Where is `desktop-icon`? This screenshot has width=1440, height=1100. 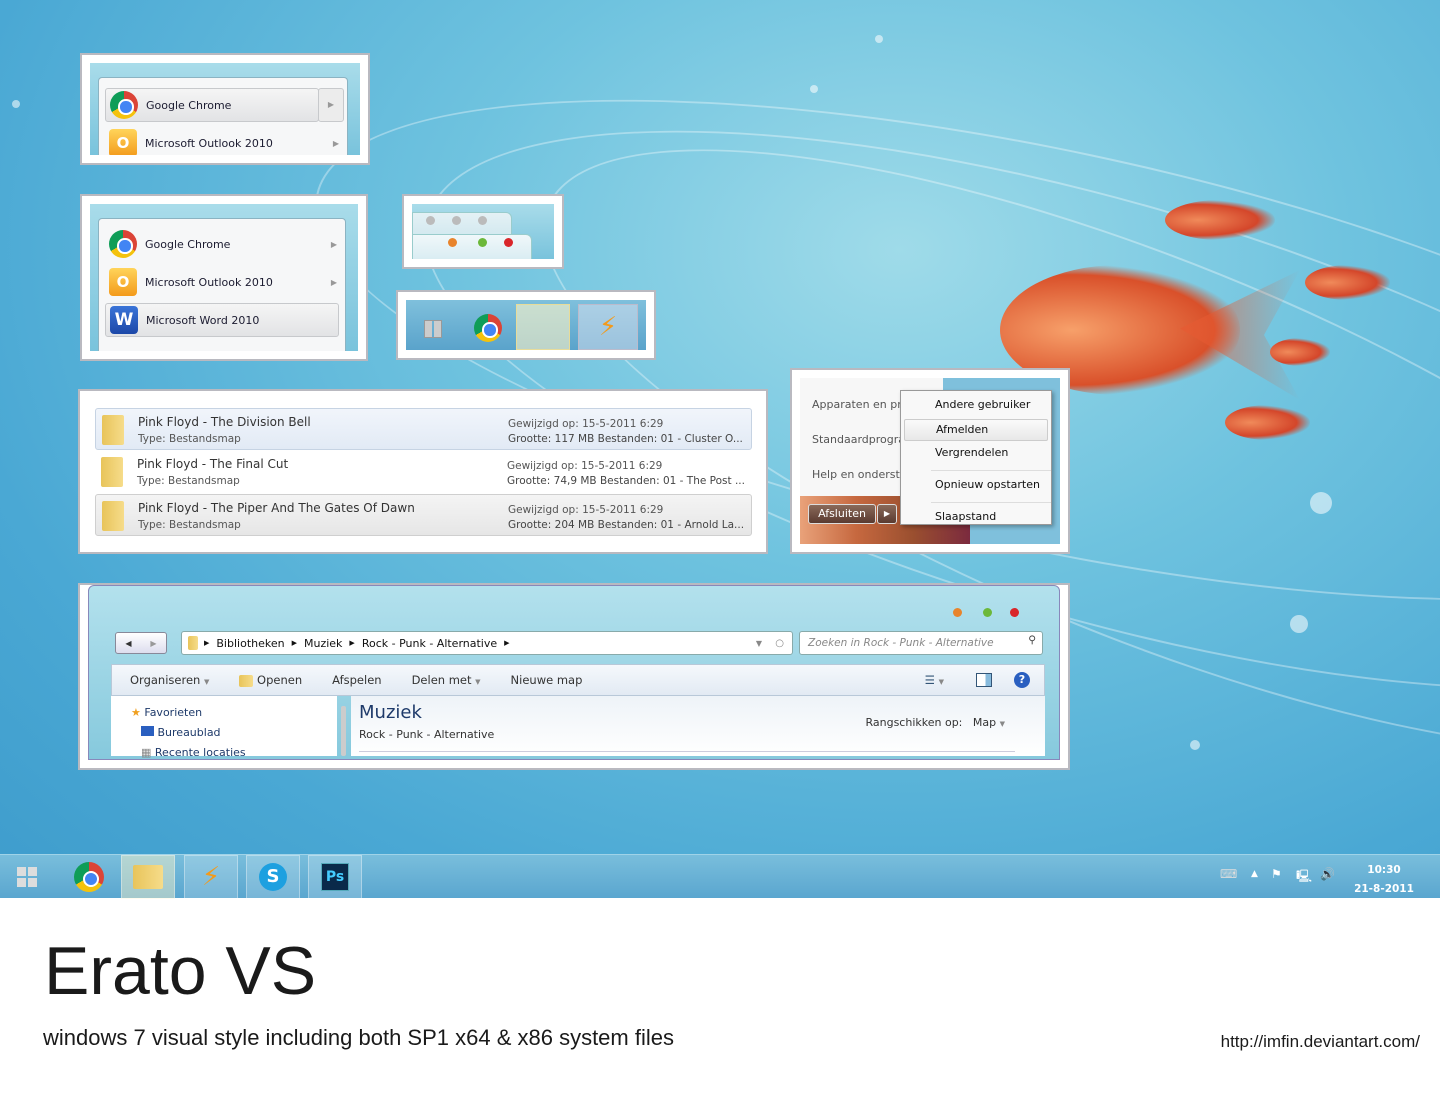 desktop-icon is located at coordinates (147, 731).